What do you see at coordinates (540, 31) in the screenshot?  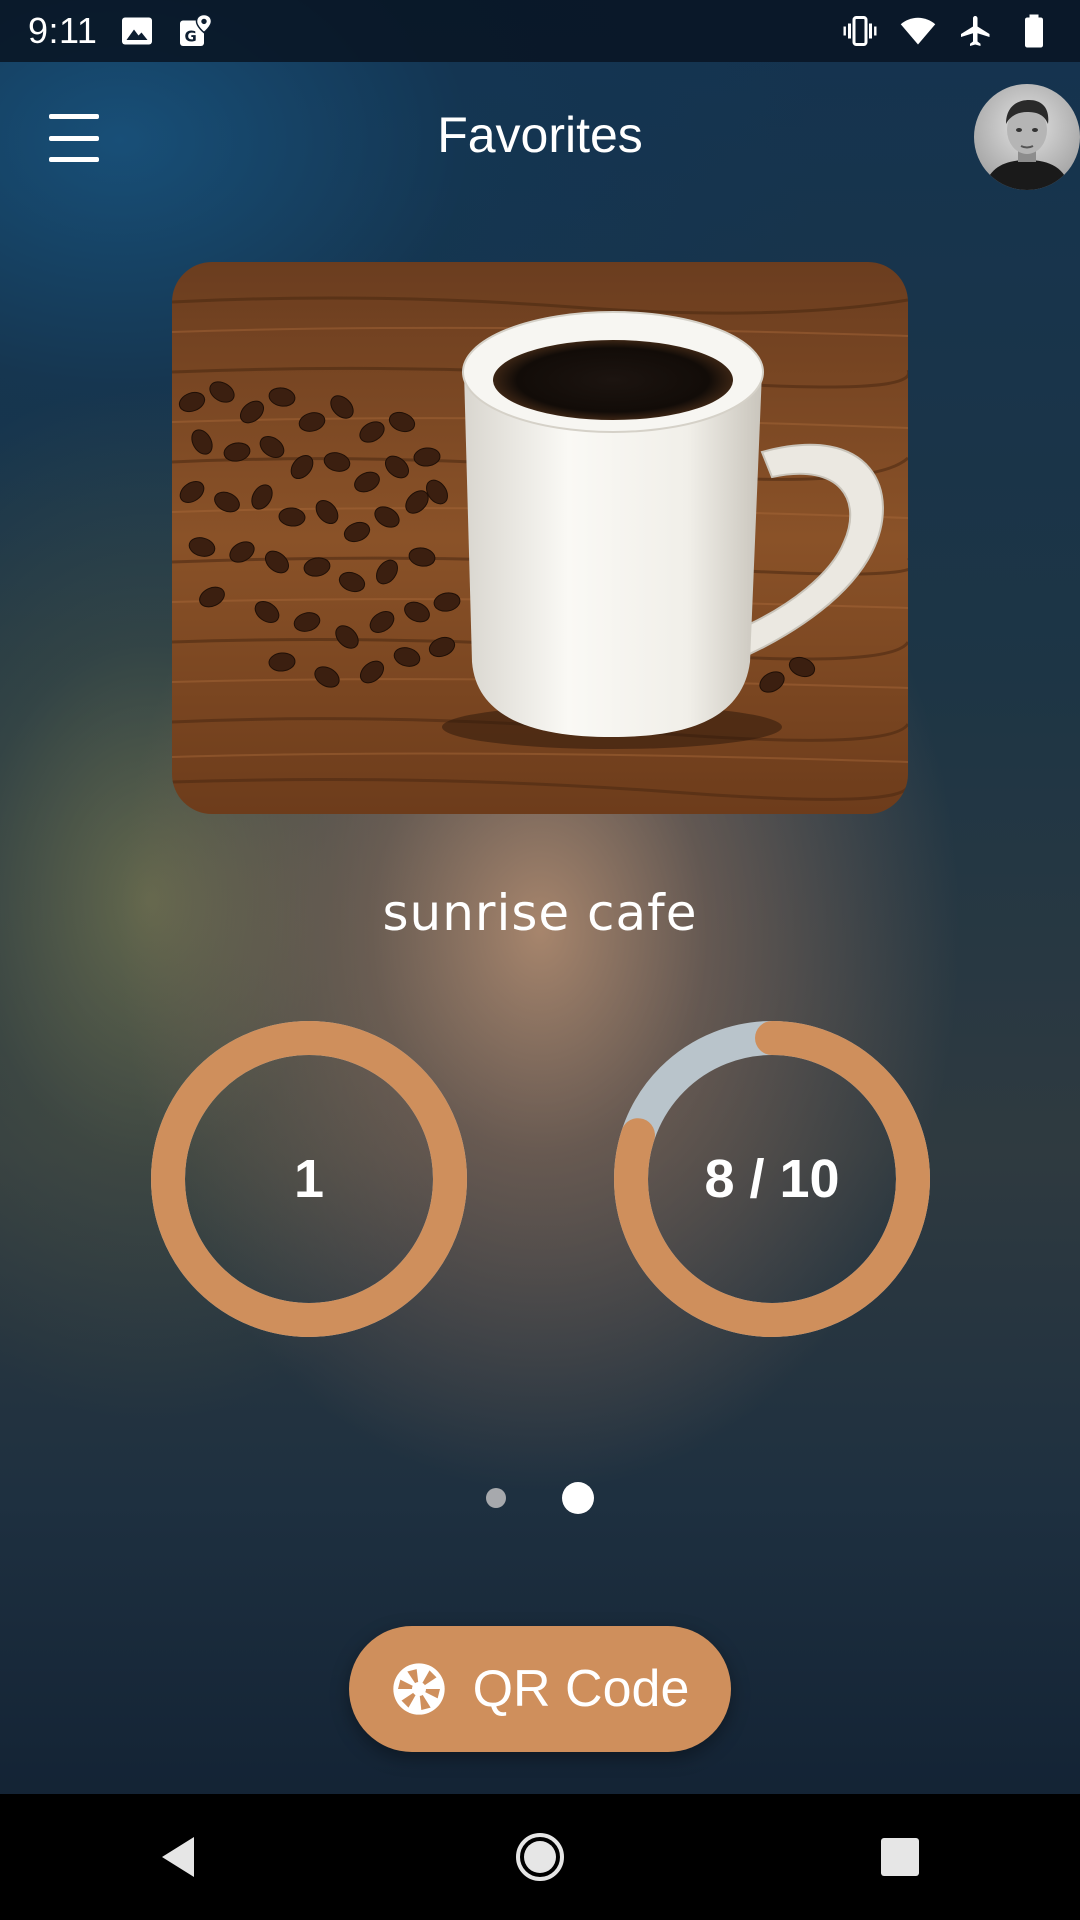 I see `status-bar: 9:11 G` at bounding box center [540, 31].